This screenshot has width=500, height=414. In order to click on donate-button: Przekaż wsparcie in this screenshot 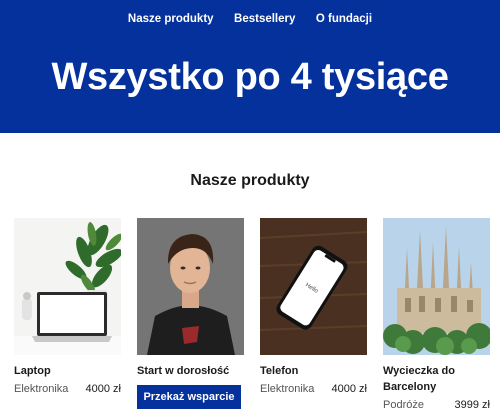, I will do `click(189, 397)`.